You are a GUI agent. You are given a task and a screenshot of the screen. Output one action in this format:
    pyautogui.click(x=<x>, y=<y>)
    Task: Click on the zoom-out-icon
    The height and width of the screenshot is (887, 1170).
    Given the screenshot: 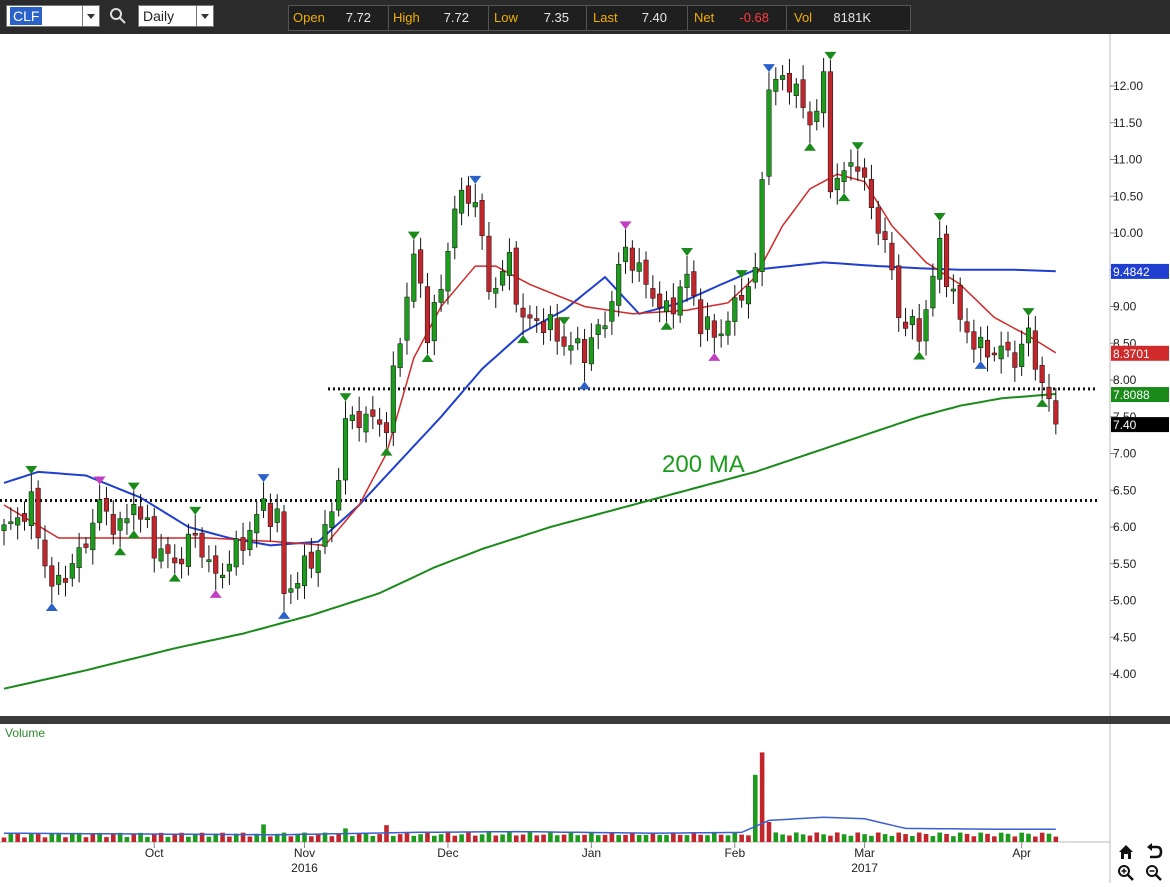 What is the action you would take?
    pyautogui.click(x=1154, y=875)
    